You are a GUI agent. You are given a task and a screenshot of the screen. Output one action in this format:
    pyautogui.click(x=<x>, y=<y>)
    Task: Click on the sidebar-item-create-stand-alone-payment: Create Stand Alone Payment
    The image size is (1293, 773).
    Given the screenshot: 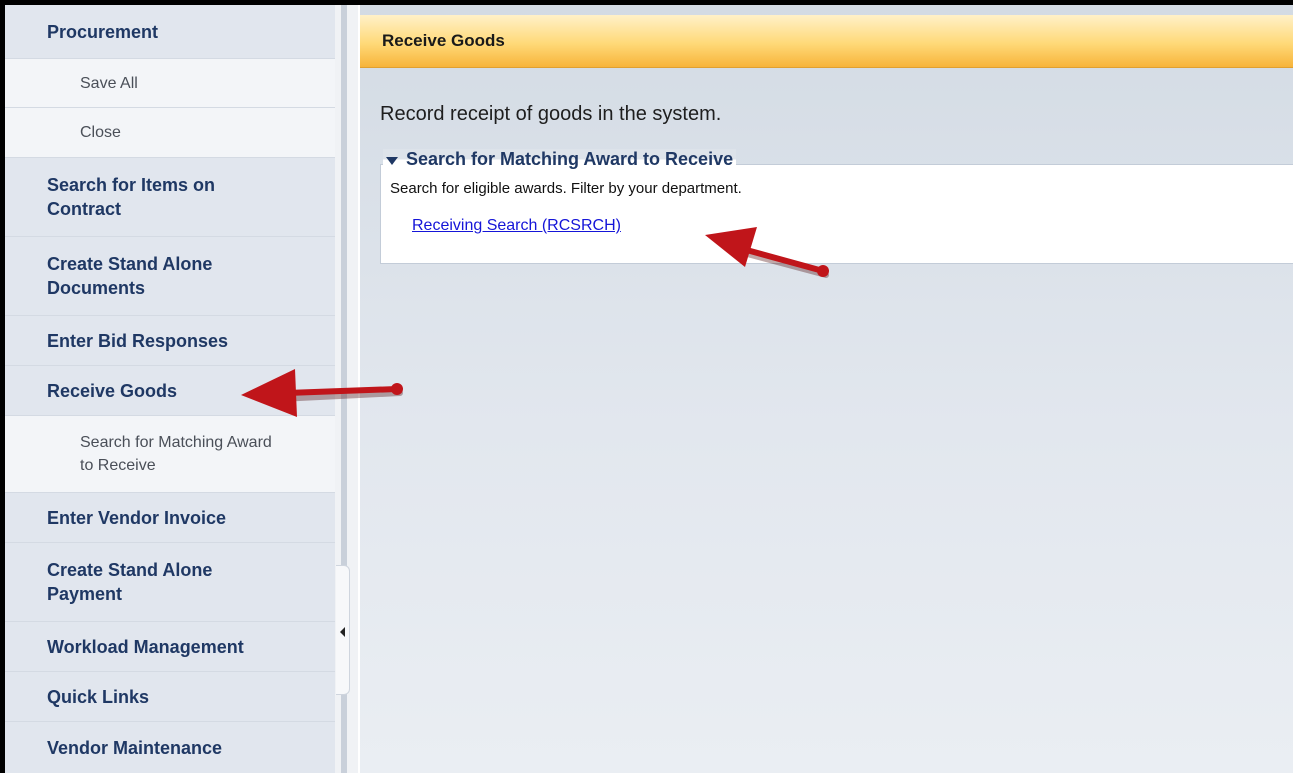 What is the action you would take?
    pyautogui.click(x=170, y=582)
    